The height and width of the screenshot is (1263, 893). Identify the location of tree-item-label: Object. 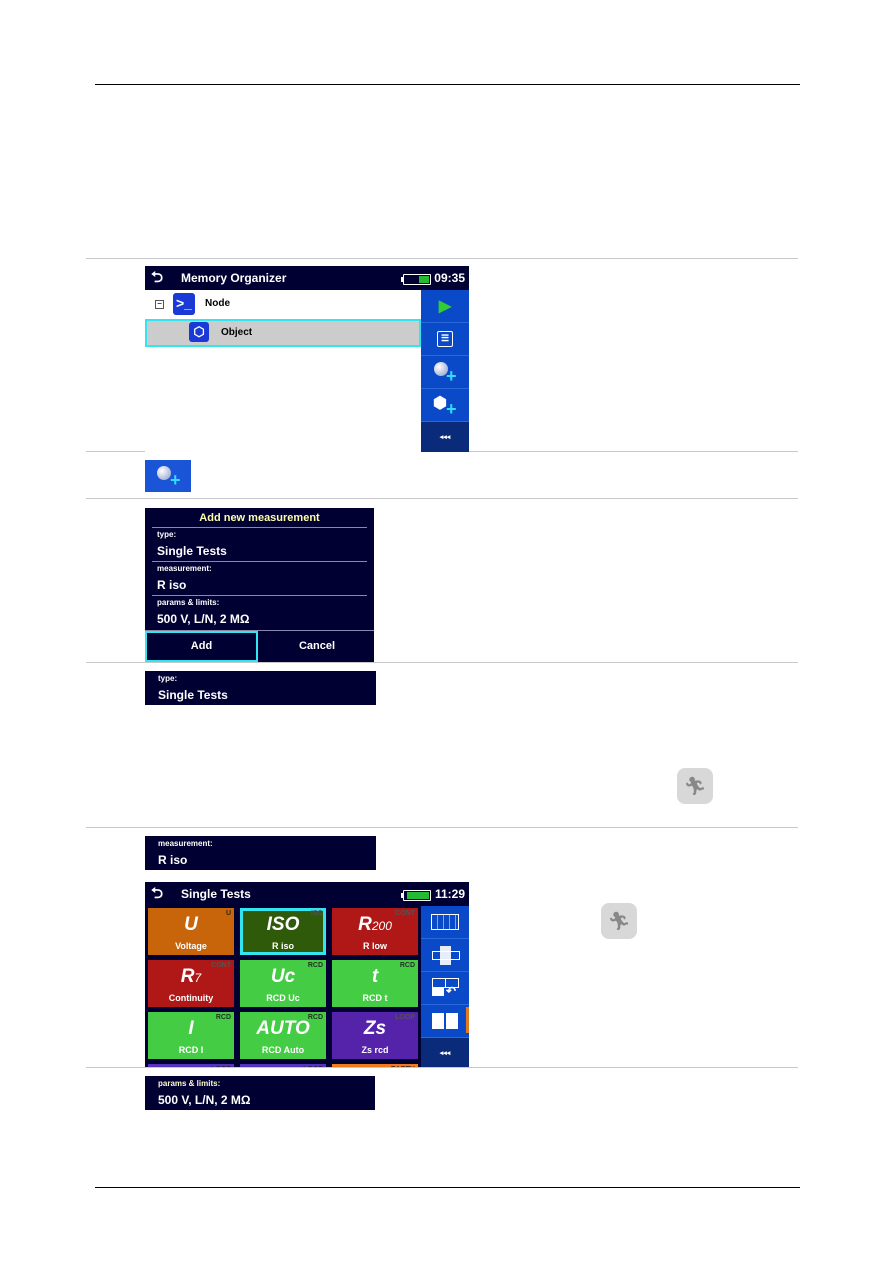
(237, 332).